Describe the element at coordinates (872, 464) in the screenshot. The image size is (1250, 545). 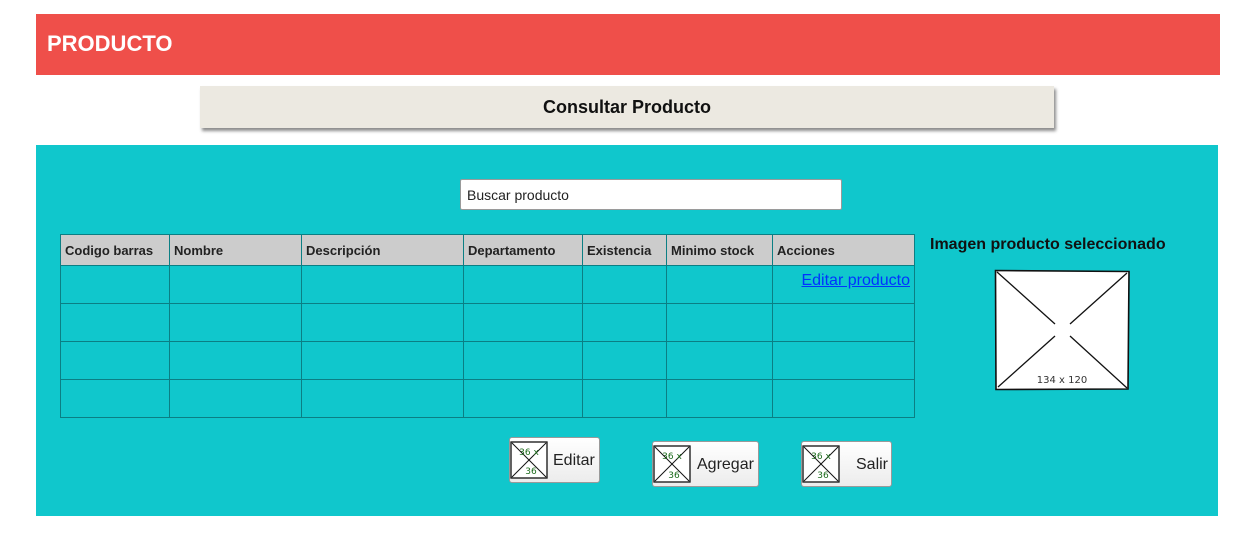
I see `exit-button-label: Salir` at that location.